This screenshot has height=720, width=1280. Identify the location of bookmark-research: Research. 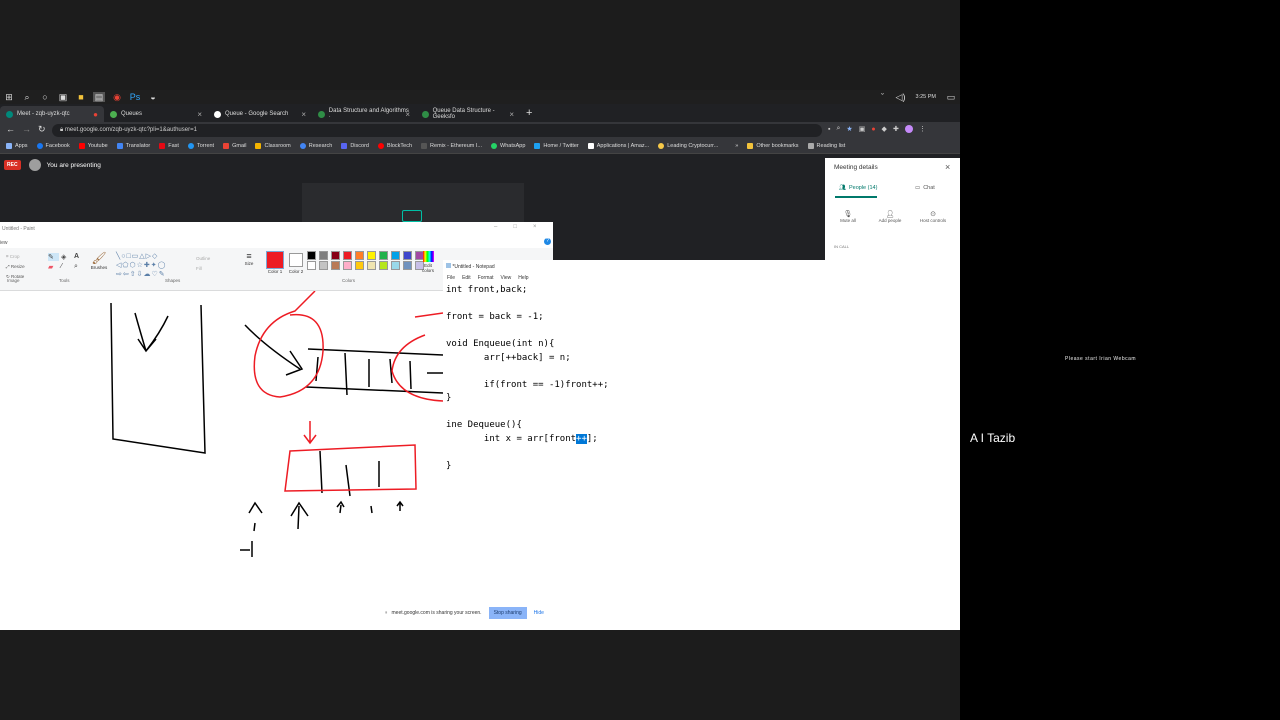
(315, 146).